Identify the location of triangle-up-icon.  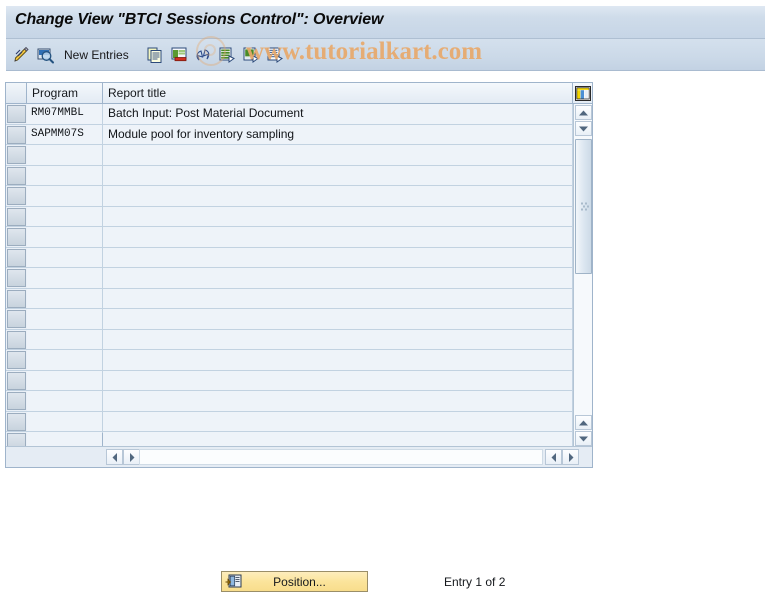
(583, 423).